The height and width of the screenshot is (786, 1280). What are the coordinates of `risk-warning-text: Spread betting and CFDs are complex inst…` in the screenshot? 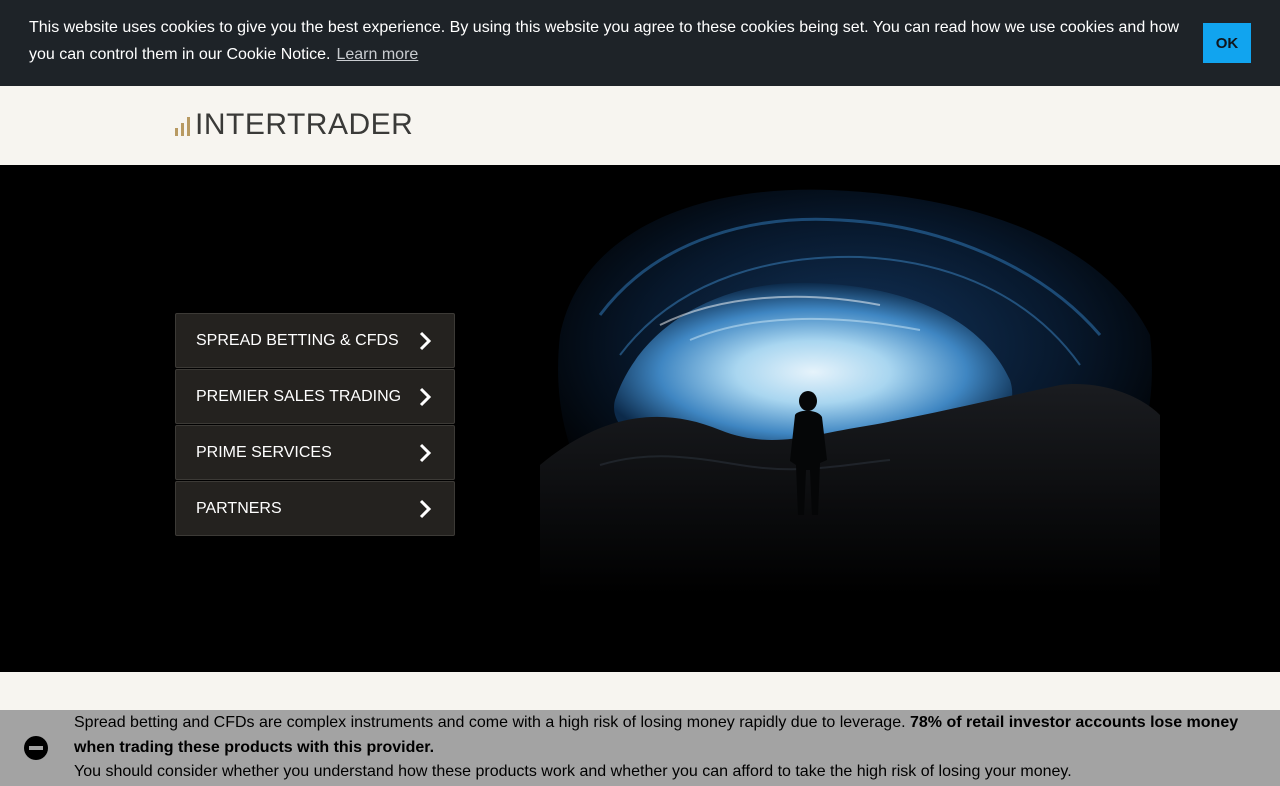 It's located at (671, 748).